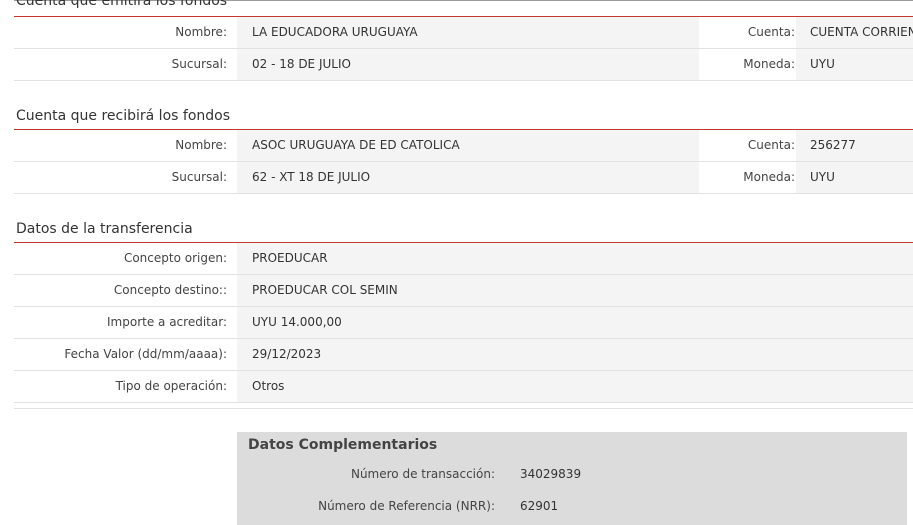  What do you see at coordinates (167, 322) in the screenshot?
I see `importe-label: Importe a acreditar:` at bounding box center [167, 322].